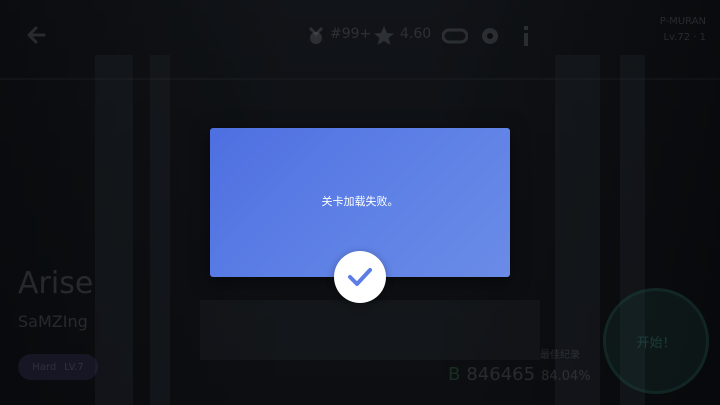 Image resolution: width=720 pixels, height=405 pixels. I want to click on checkmark-icon, so click(360, 277).